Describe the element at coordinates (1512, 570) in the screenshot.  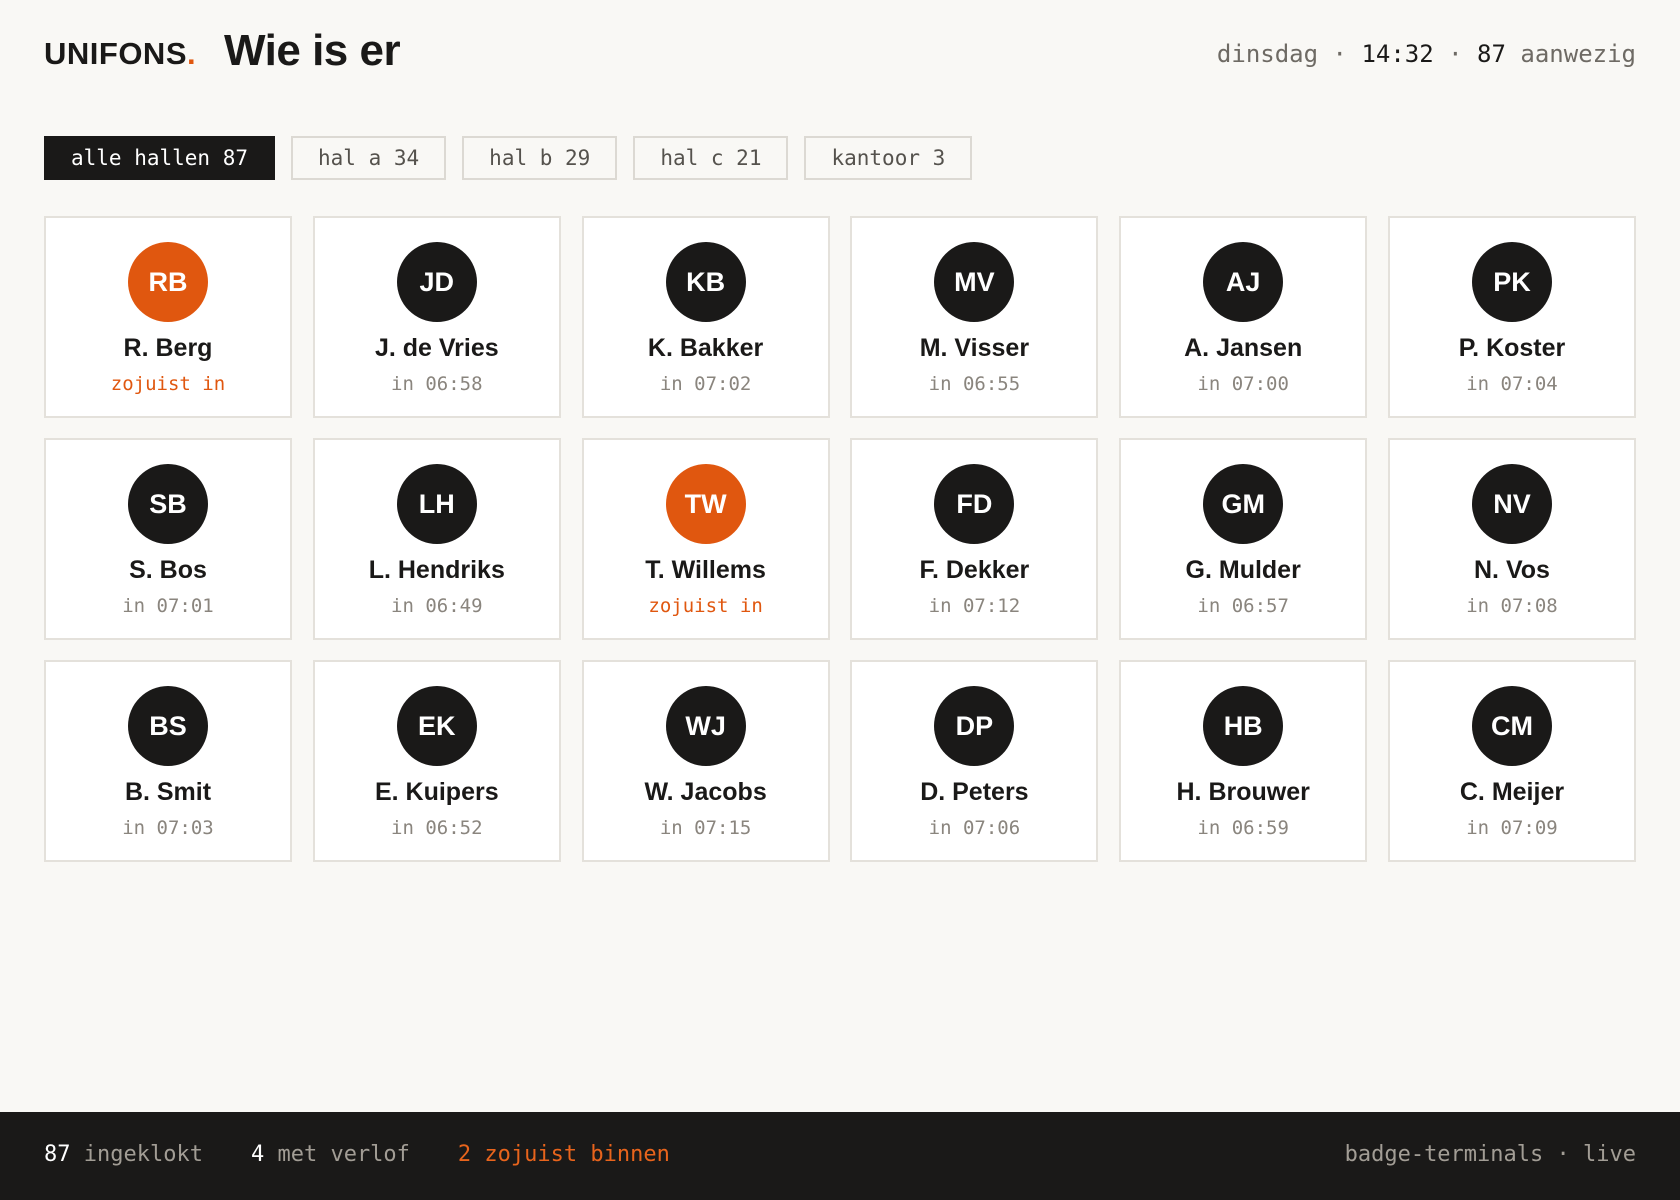
I see `person-name: N. Vos` at that location.